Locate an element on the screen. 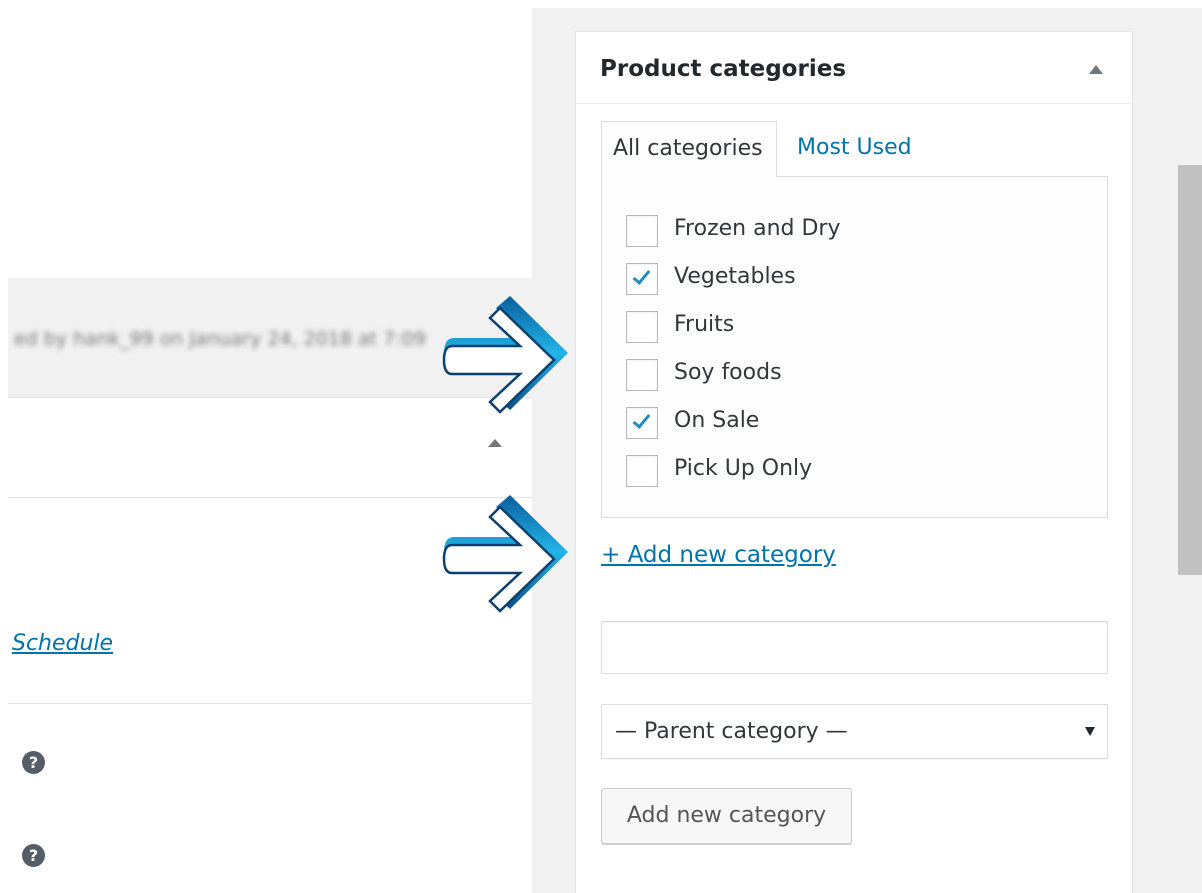  parent-category-select: — Parent category — is located at coordinates (854, 731).